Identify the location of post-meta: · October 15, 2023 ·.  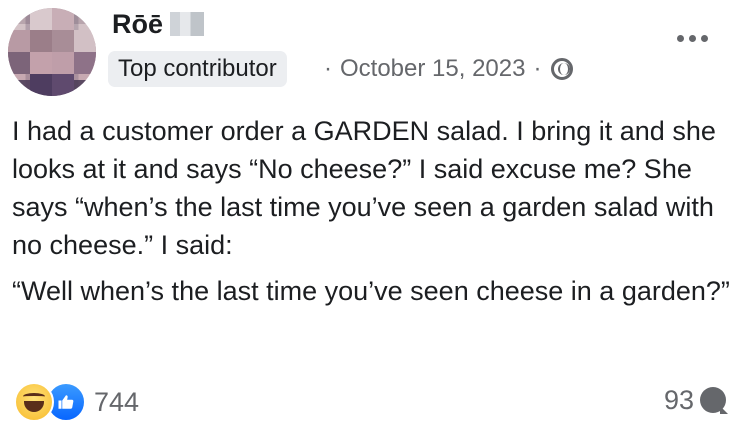
(445, 69).